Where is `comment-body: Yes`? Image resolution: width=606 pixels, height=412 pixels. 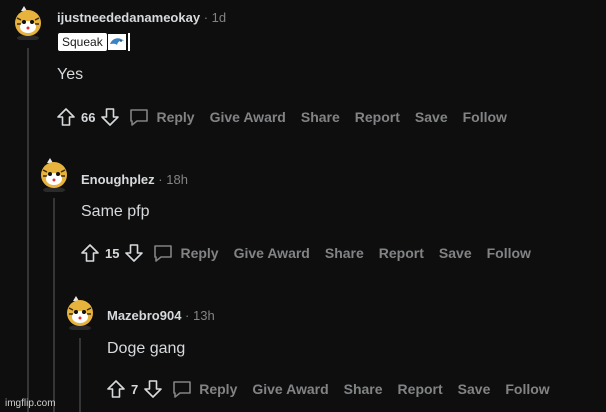 comment-body: Yes is located at coordinates (70, 74).